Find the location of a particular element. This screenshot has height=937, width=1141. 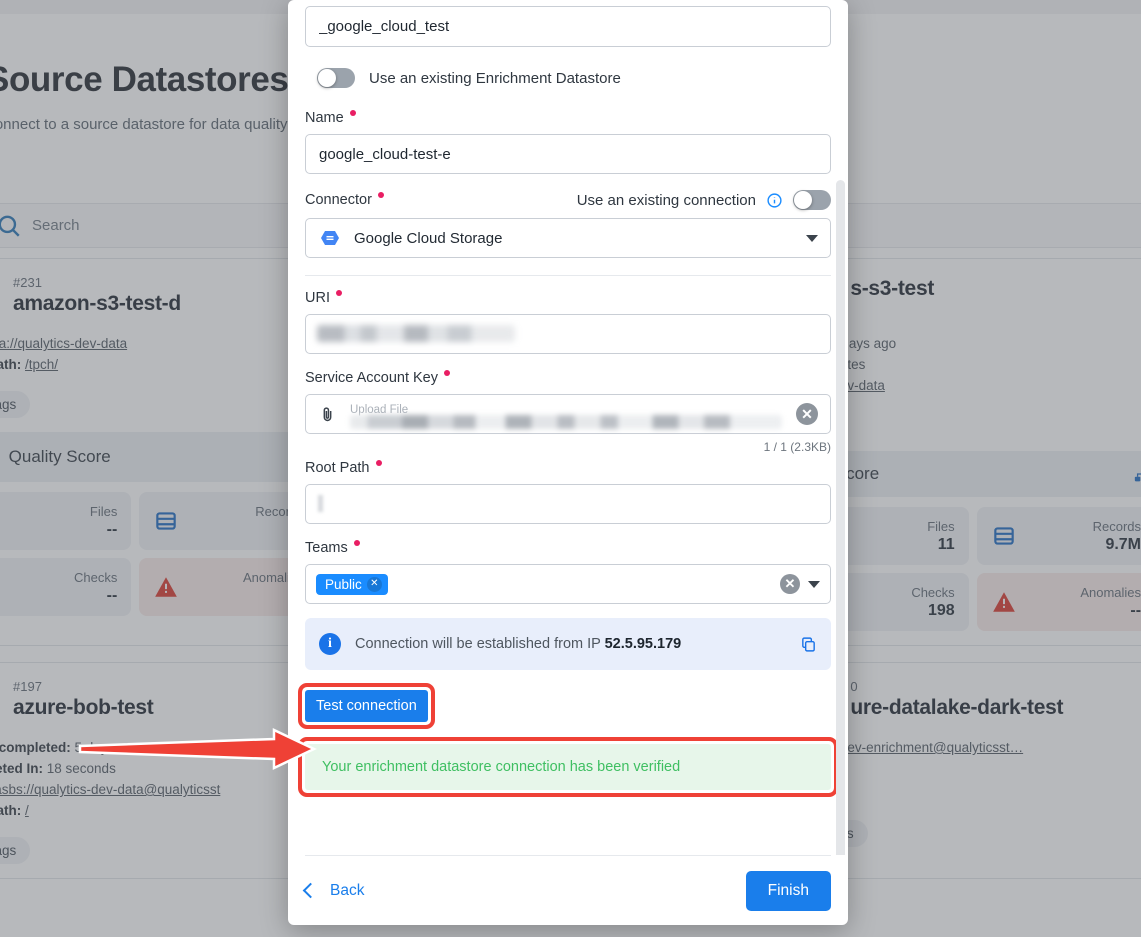

annotation-arrow is located at coordinates (197, 749).